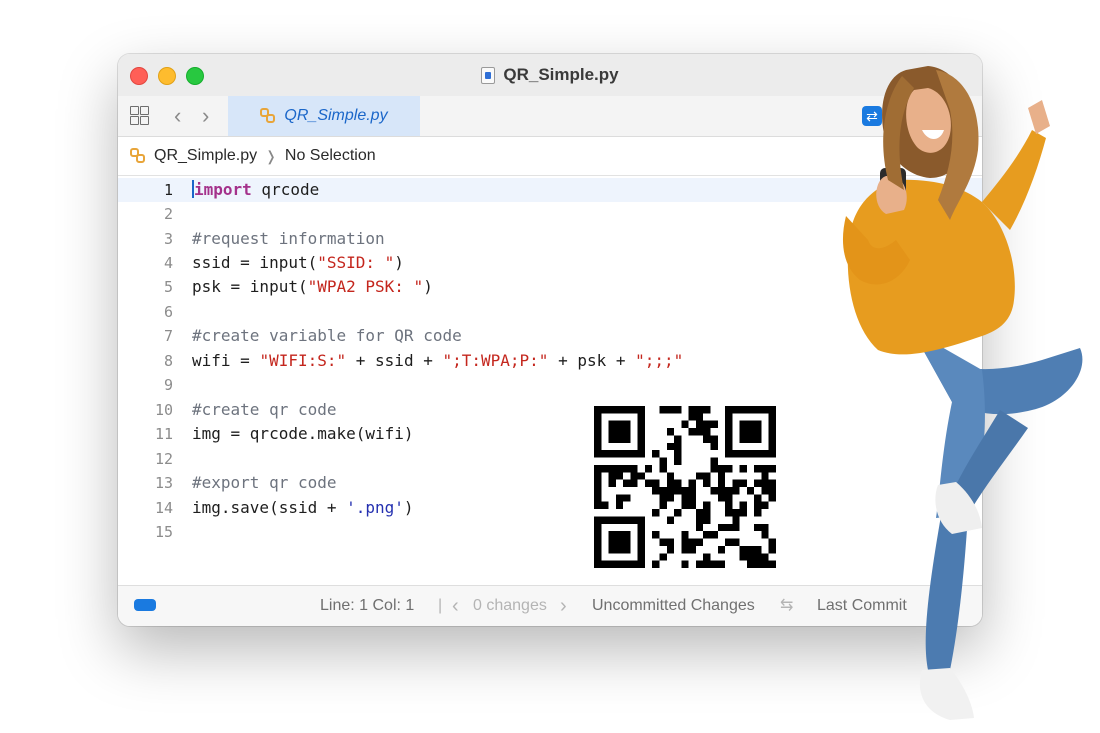 The image size is (1100, 733). Describe the element at coordinates (264, 482) in the screenshot. I see `code-comment: #export qr code` at that location.